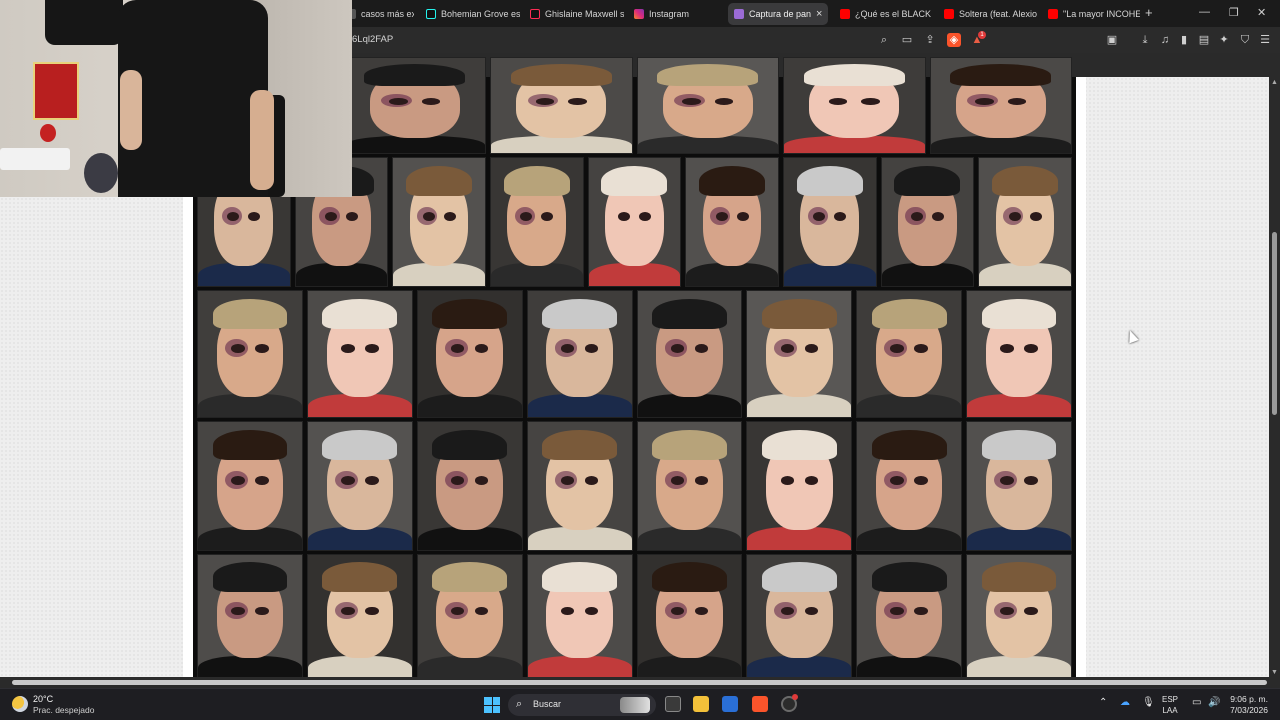 The image size is (1280, 720). Describe the element at coordinates (1245, 40) in the screenshot. I see `vpn-icon: ⛉` at that location.